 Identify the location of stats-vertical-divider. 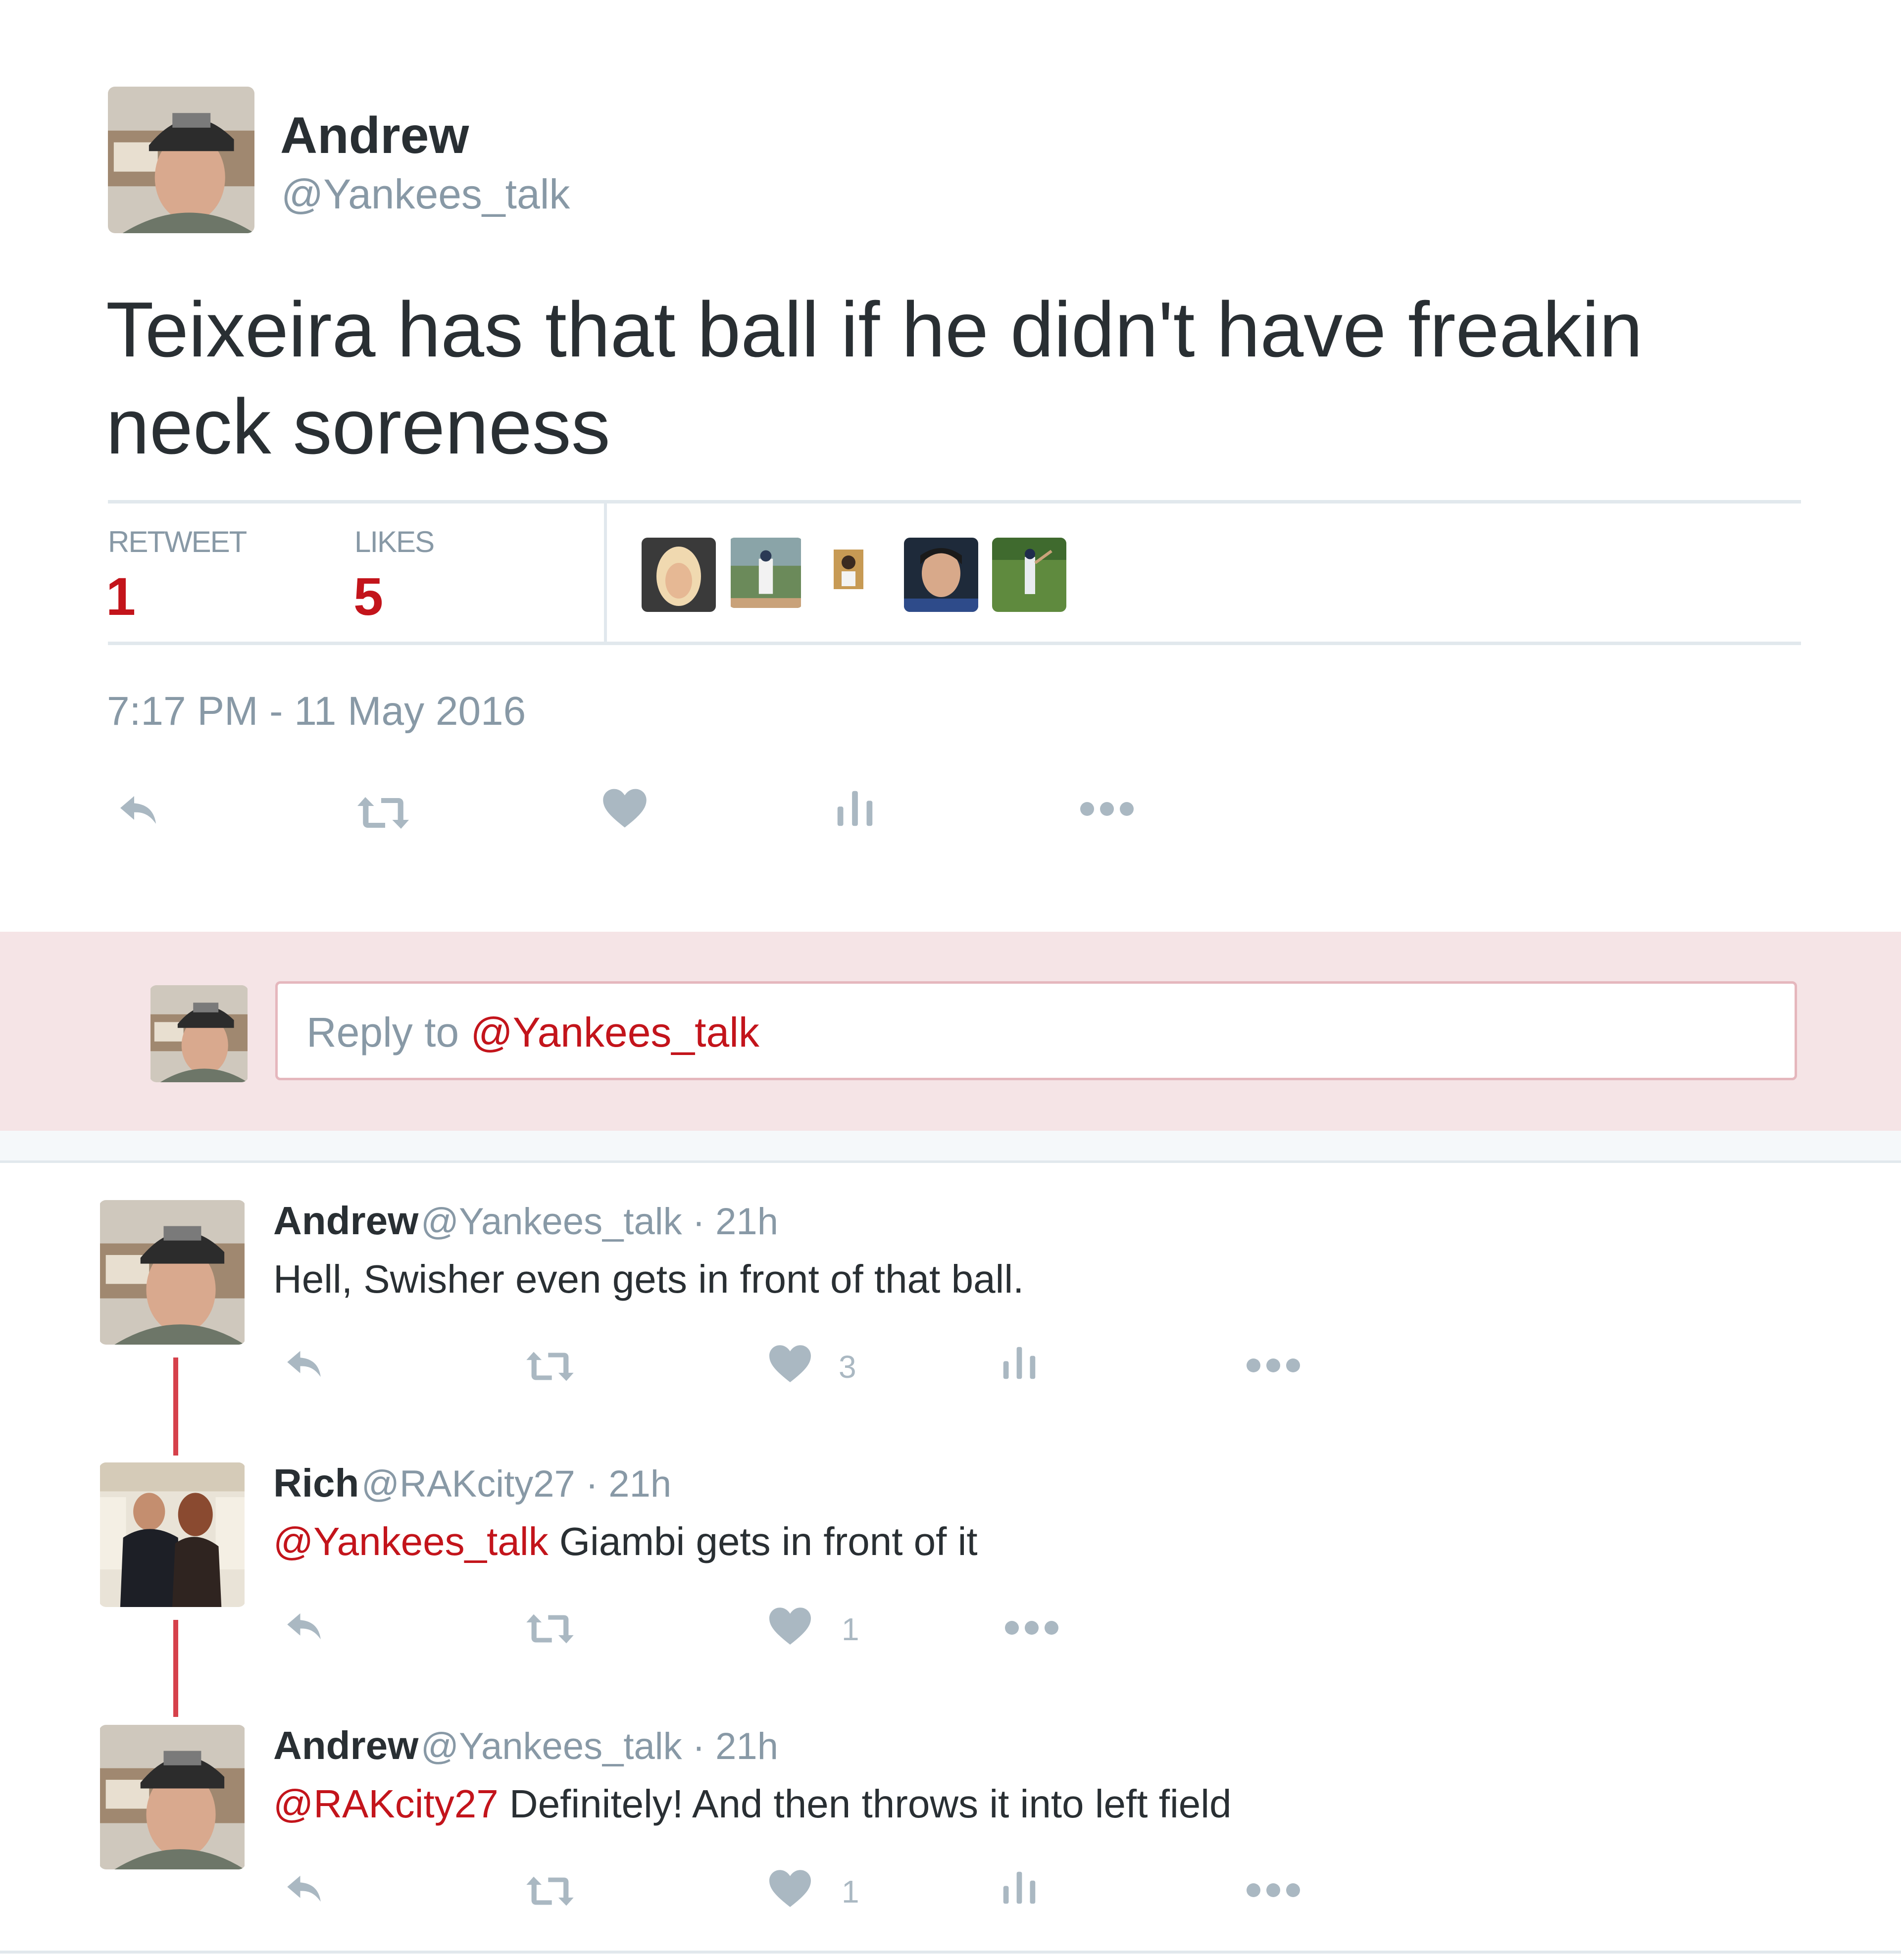
(605, 573).